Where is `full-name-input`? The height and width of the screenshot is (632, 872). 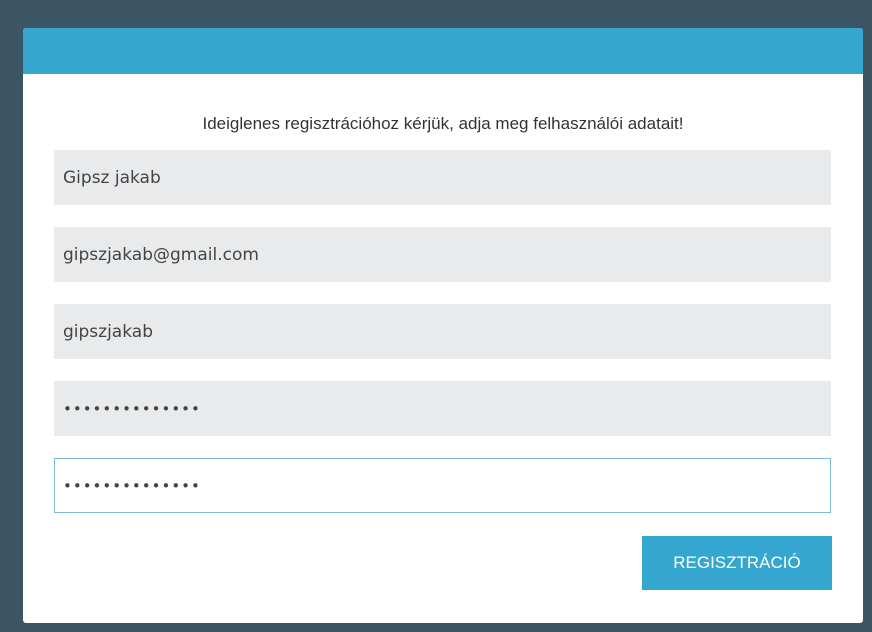 full-name-input is located at coordinates (442, 177).